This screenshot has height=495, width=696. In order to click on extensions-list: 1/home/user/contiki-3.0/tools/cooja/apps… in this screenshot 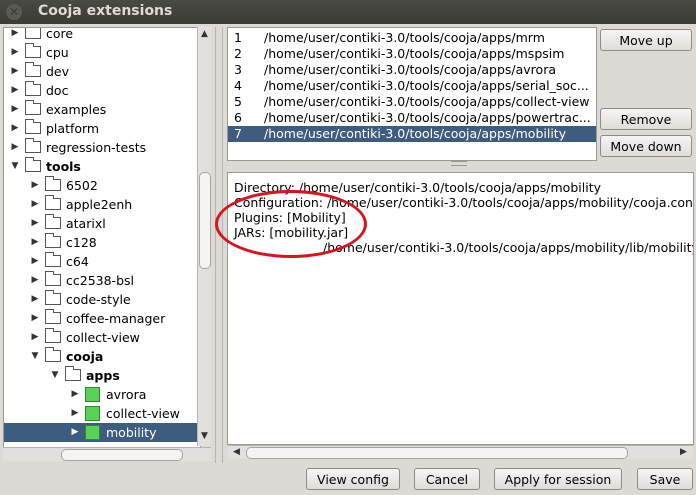, I will do `click(412, 94)`.